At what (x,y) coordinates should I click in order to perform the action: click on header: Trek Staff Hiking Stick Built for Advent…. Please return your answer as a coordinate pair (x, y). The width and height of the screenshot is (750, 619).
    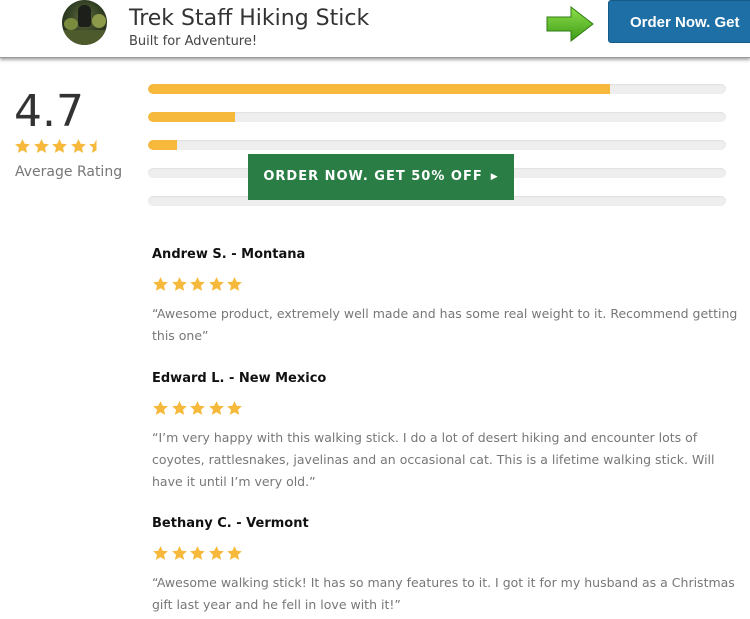
    Looking at the image, I should click on (375, 29).